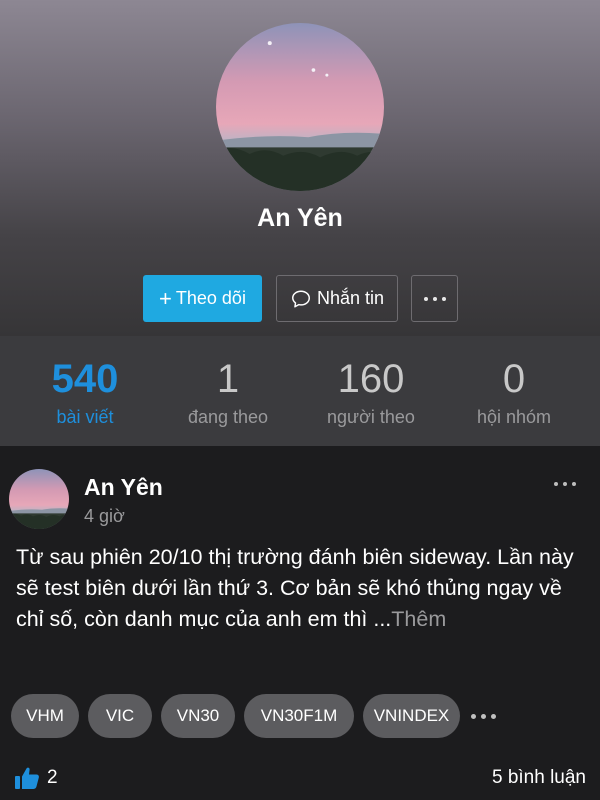 Image resolution: width=600 pixels, height=800 pixels. What do you see at coordinates (228, 379) in the screenshot?
I see `stat-following-value: 1` at bounding box center [228, 379].